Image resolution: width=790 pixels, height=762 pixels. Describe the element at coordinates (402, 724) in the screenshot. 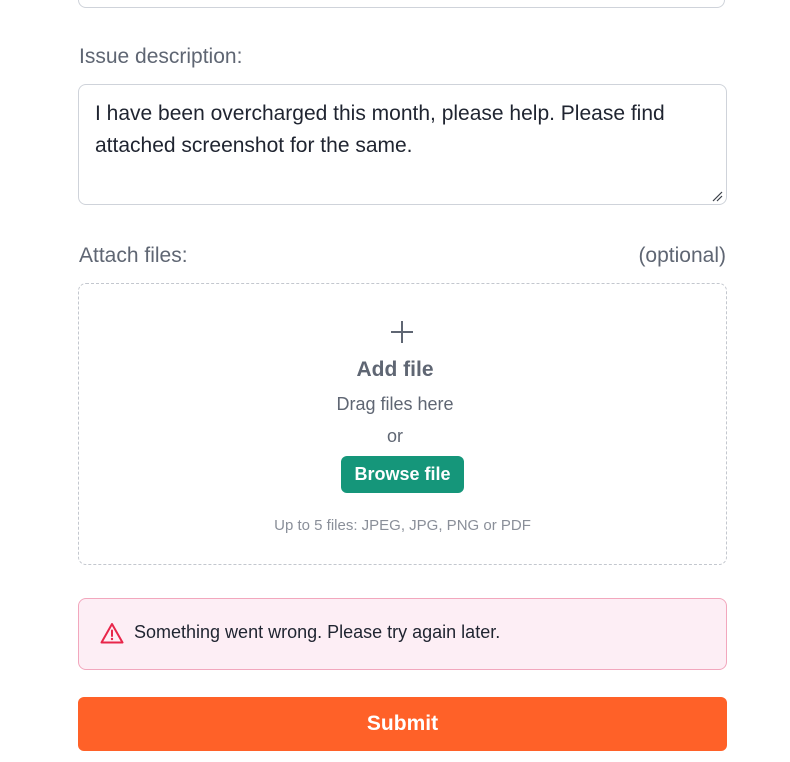

I see `submit-button: Submit` at that location.